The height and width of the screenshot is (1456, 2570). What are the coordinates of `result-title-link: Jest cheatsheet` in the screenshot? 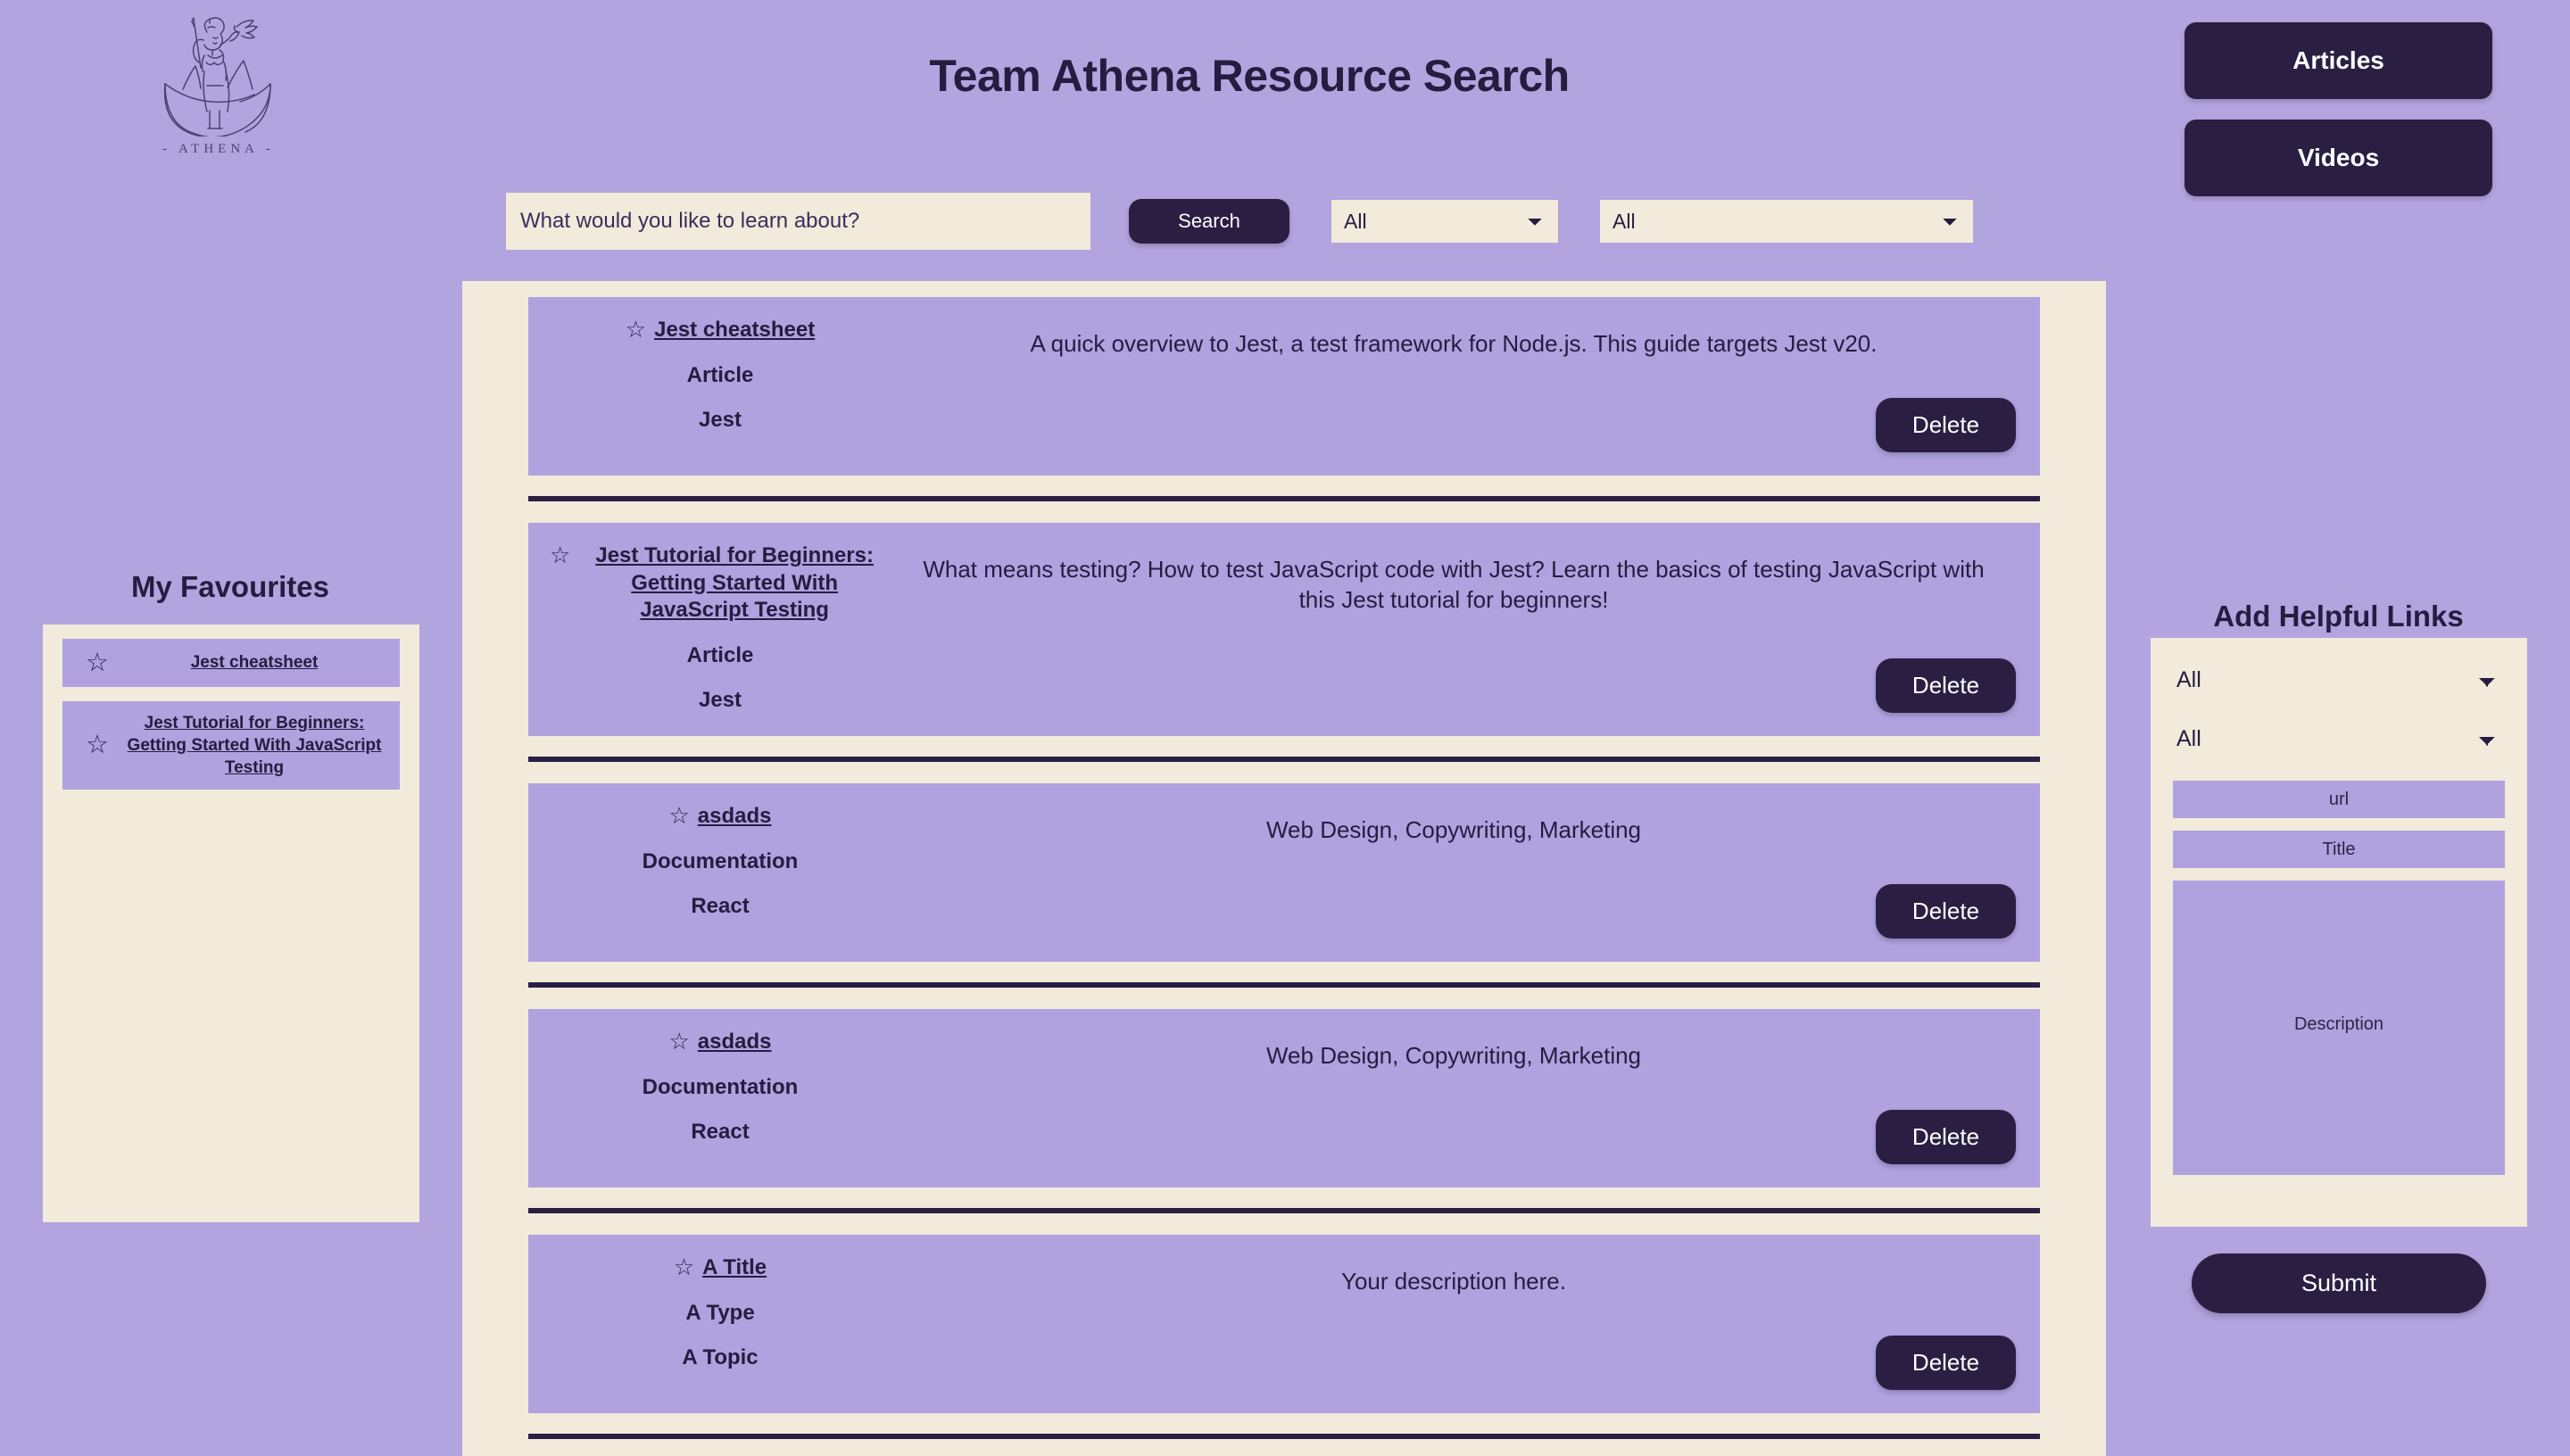 It's located at (734, 330).